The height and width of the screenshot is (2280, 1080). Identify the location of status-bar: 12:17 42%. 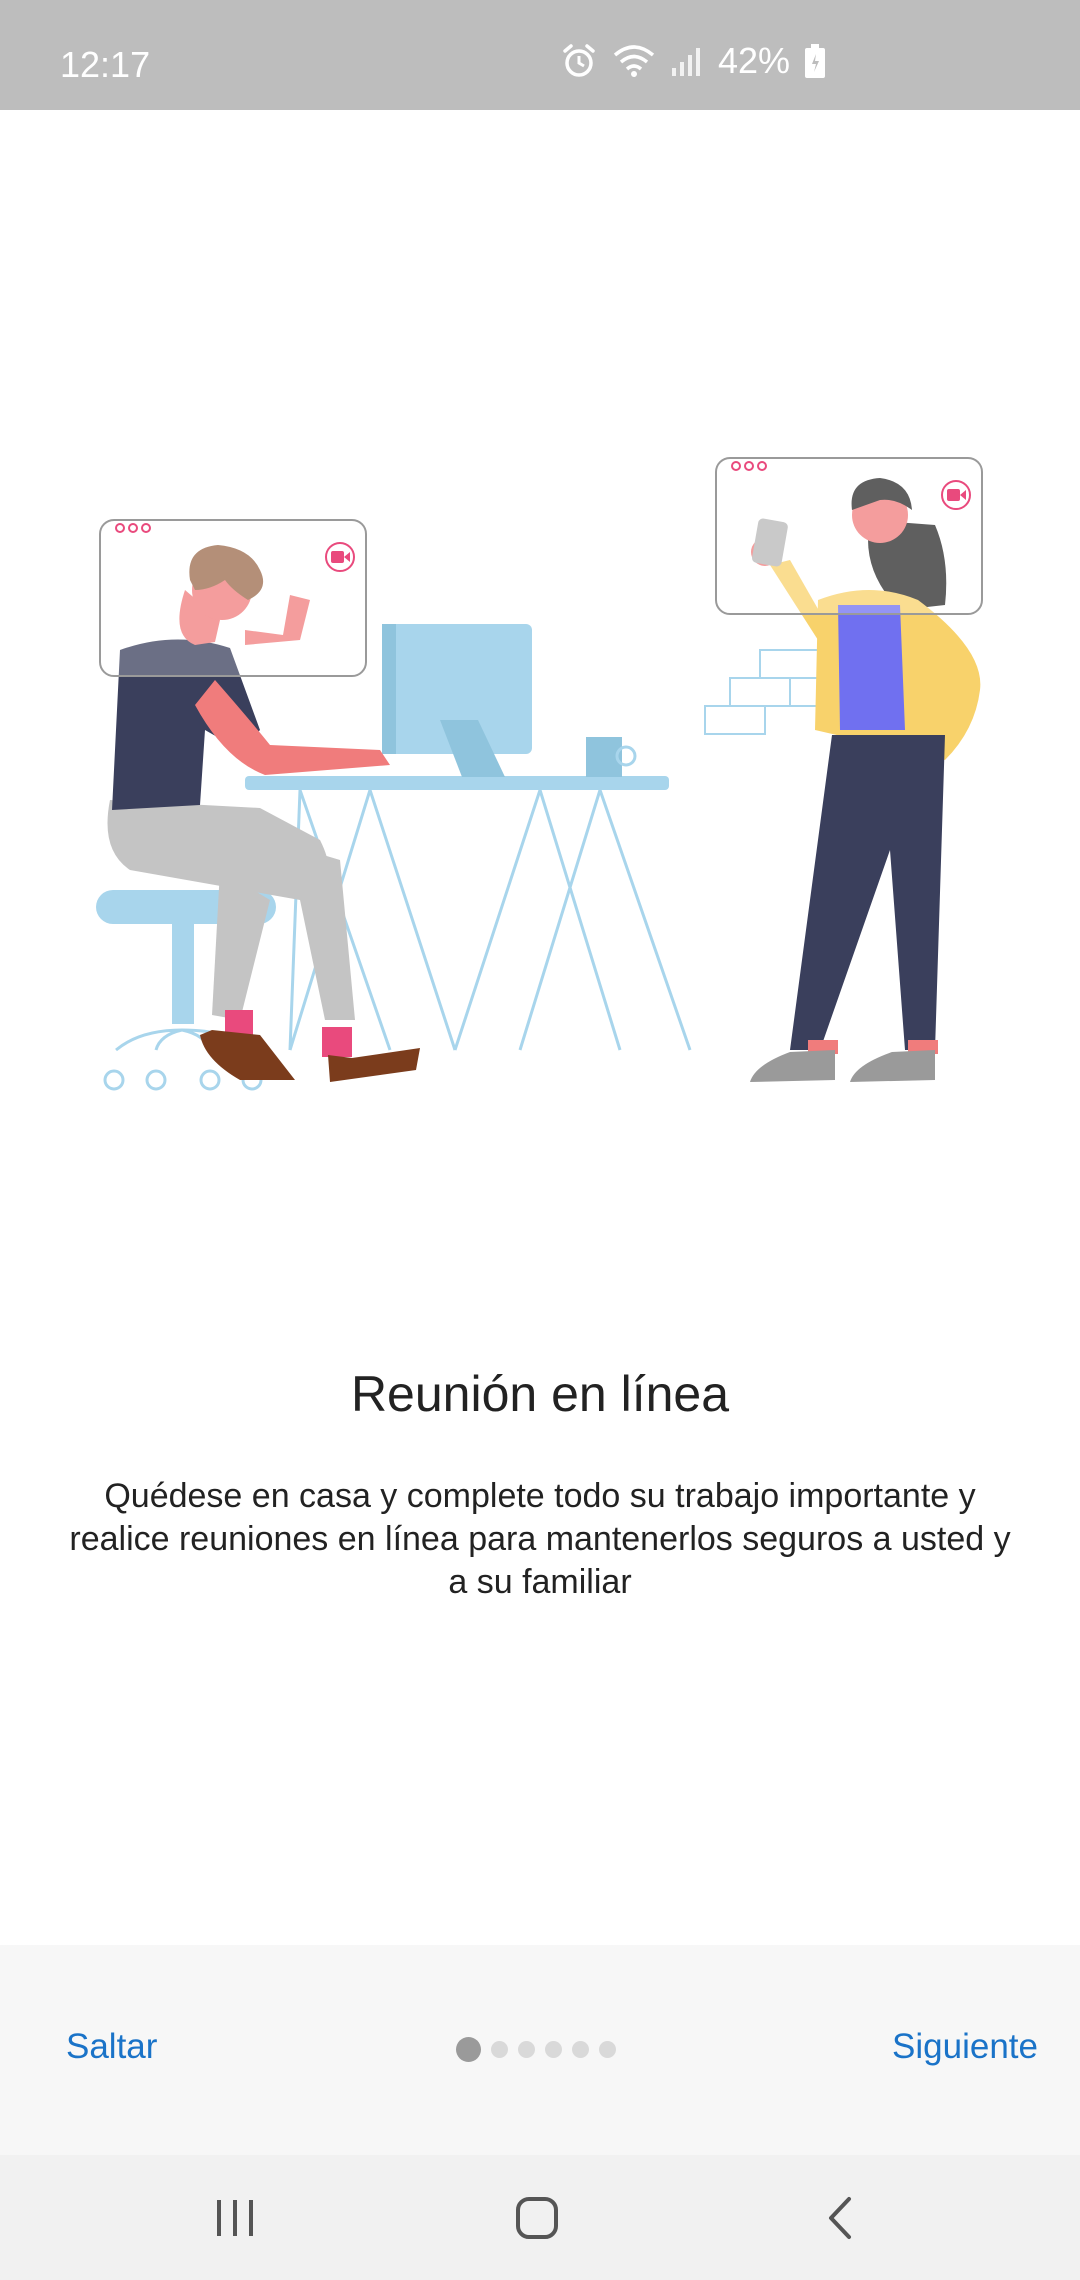
(540, 55).